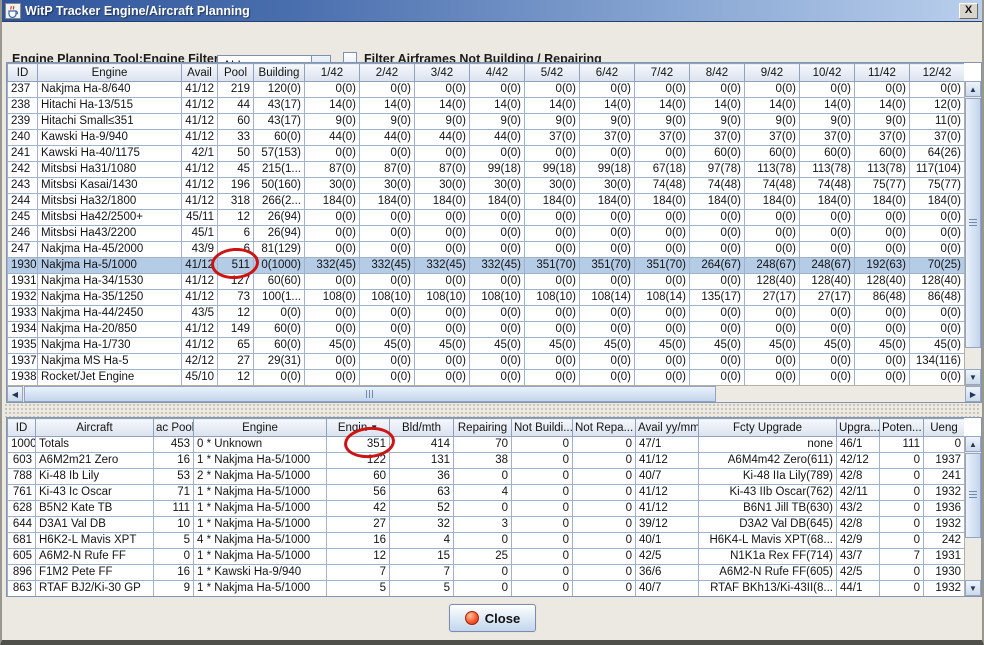  I want to click on column-header-building: Building, so click(279, 72).